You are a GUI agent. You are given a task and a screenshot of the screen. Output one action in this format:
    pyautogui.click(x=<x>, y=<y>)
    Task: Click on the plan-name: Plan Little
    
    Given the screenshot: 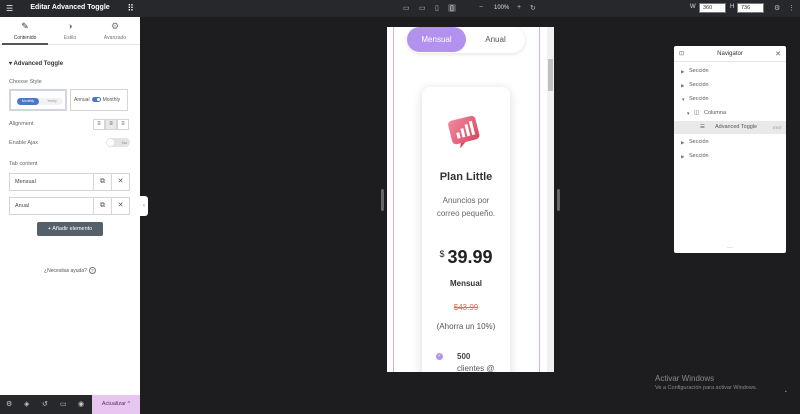 What is the action you would take?
    pyautogui.click(x=466, y=177)
    